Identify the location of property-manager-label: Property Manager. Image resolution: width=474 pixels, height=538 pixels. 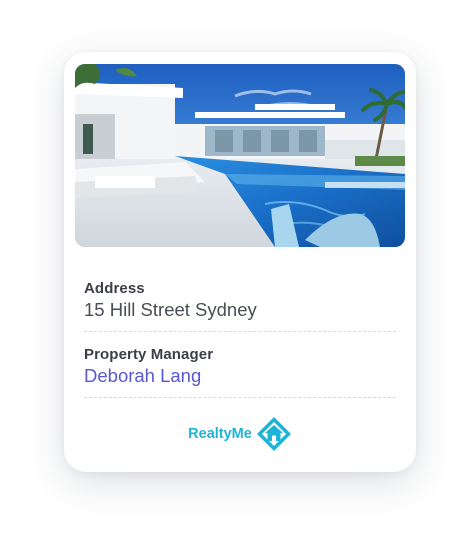
(149, 354).